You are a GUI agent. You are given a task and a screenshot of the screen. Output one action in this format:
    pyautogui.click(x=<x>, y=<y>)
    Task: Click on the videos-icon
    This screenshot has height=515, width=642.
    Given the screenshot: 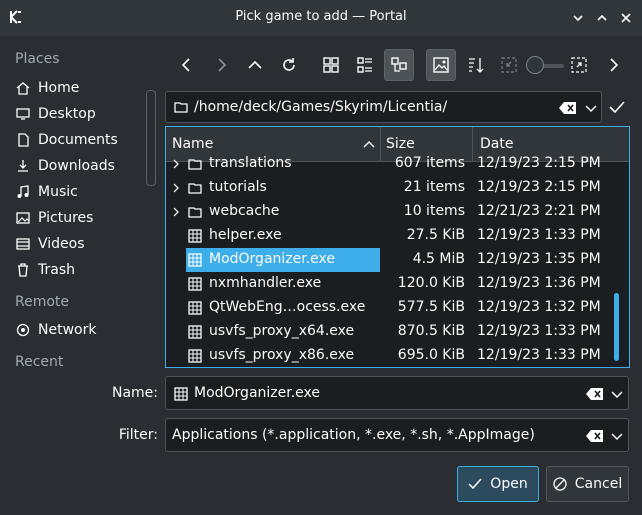 What is the action you would take?
    pyautogui.click(x=23, y=244)
    